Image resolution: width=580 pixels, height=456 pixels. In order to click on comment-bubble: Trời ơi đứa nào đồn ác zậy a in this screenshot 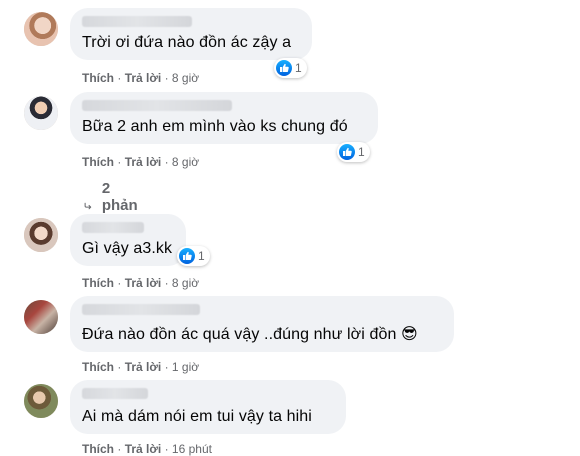, I will do `click(191, 34)`.